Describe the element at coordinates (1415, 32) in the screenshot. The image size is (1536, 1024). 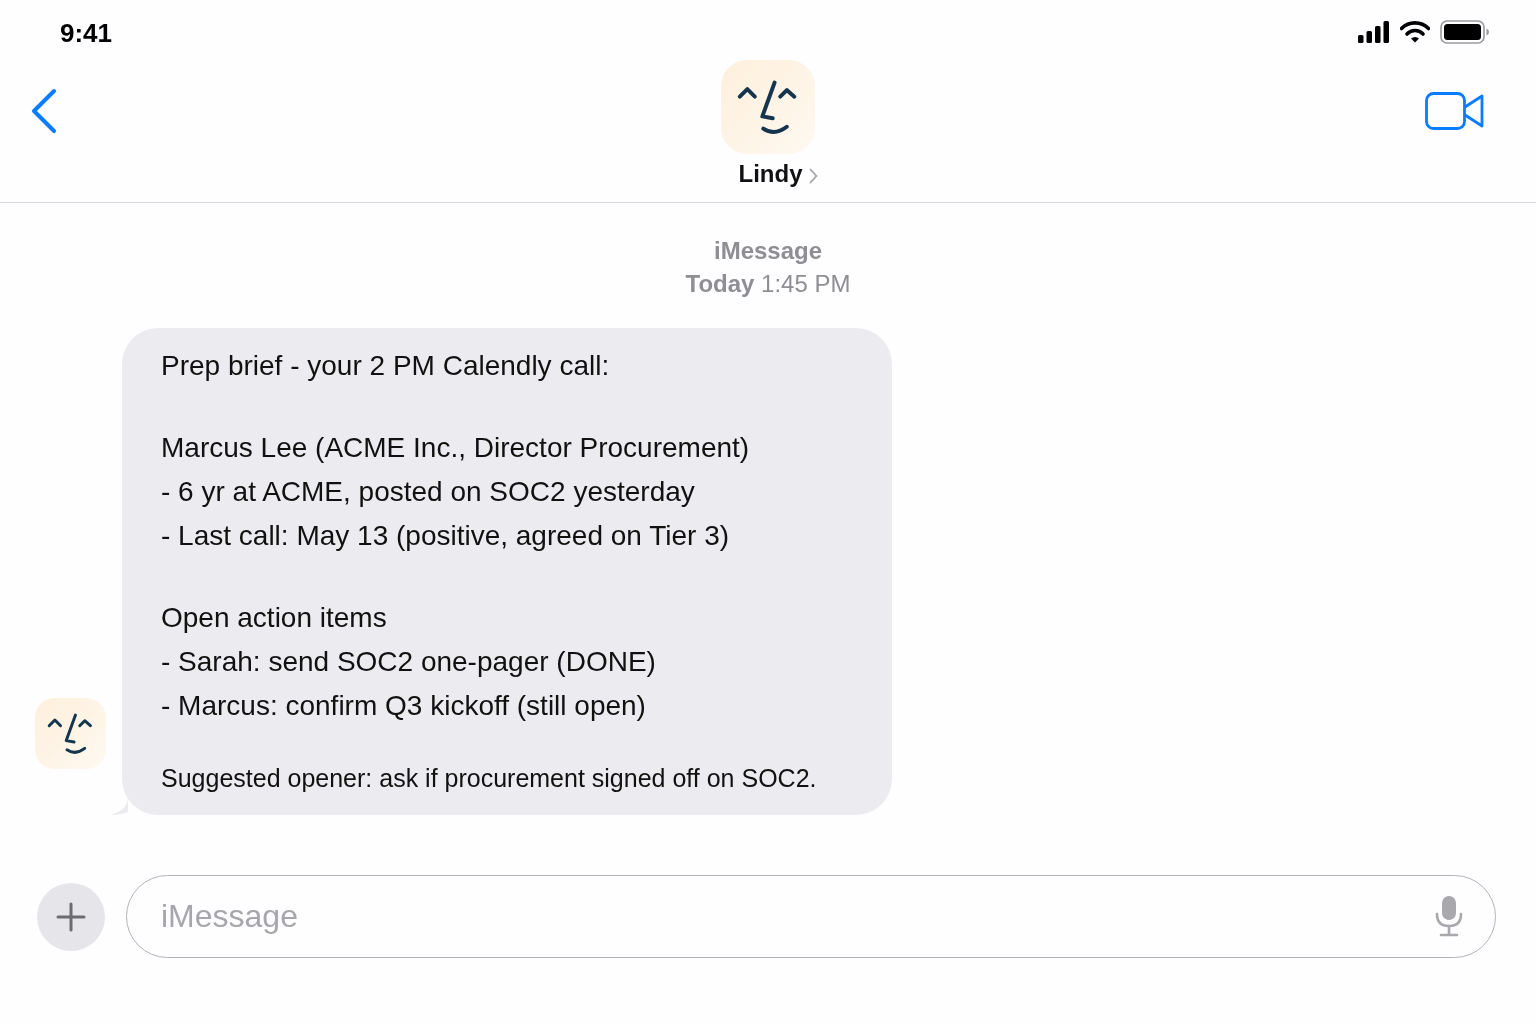
I see `wifi-icon` at that location.